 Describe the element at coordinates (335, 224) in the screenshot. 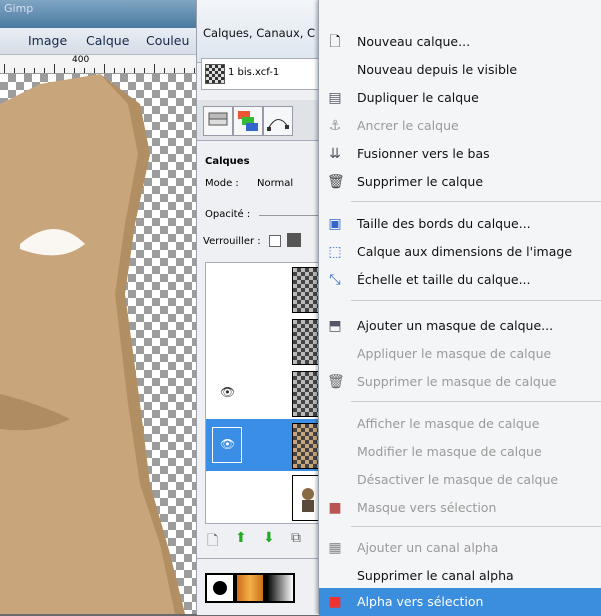

I see `layer-boundary-icon: ▣` at that location.